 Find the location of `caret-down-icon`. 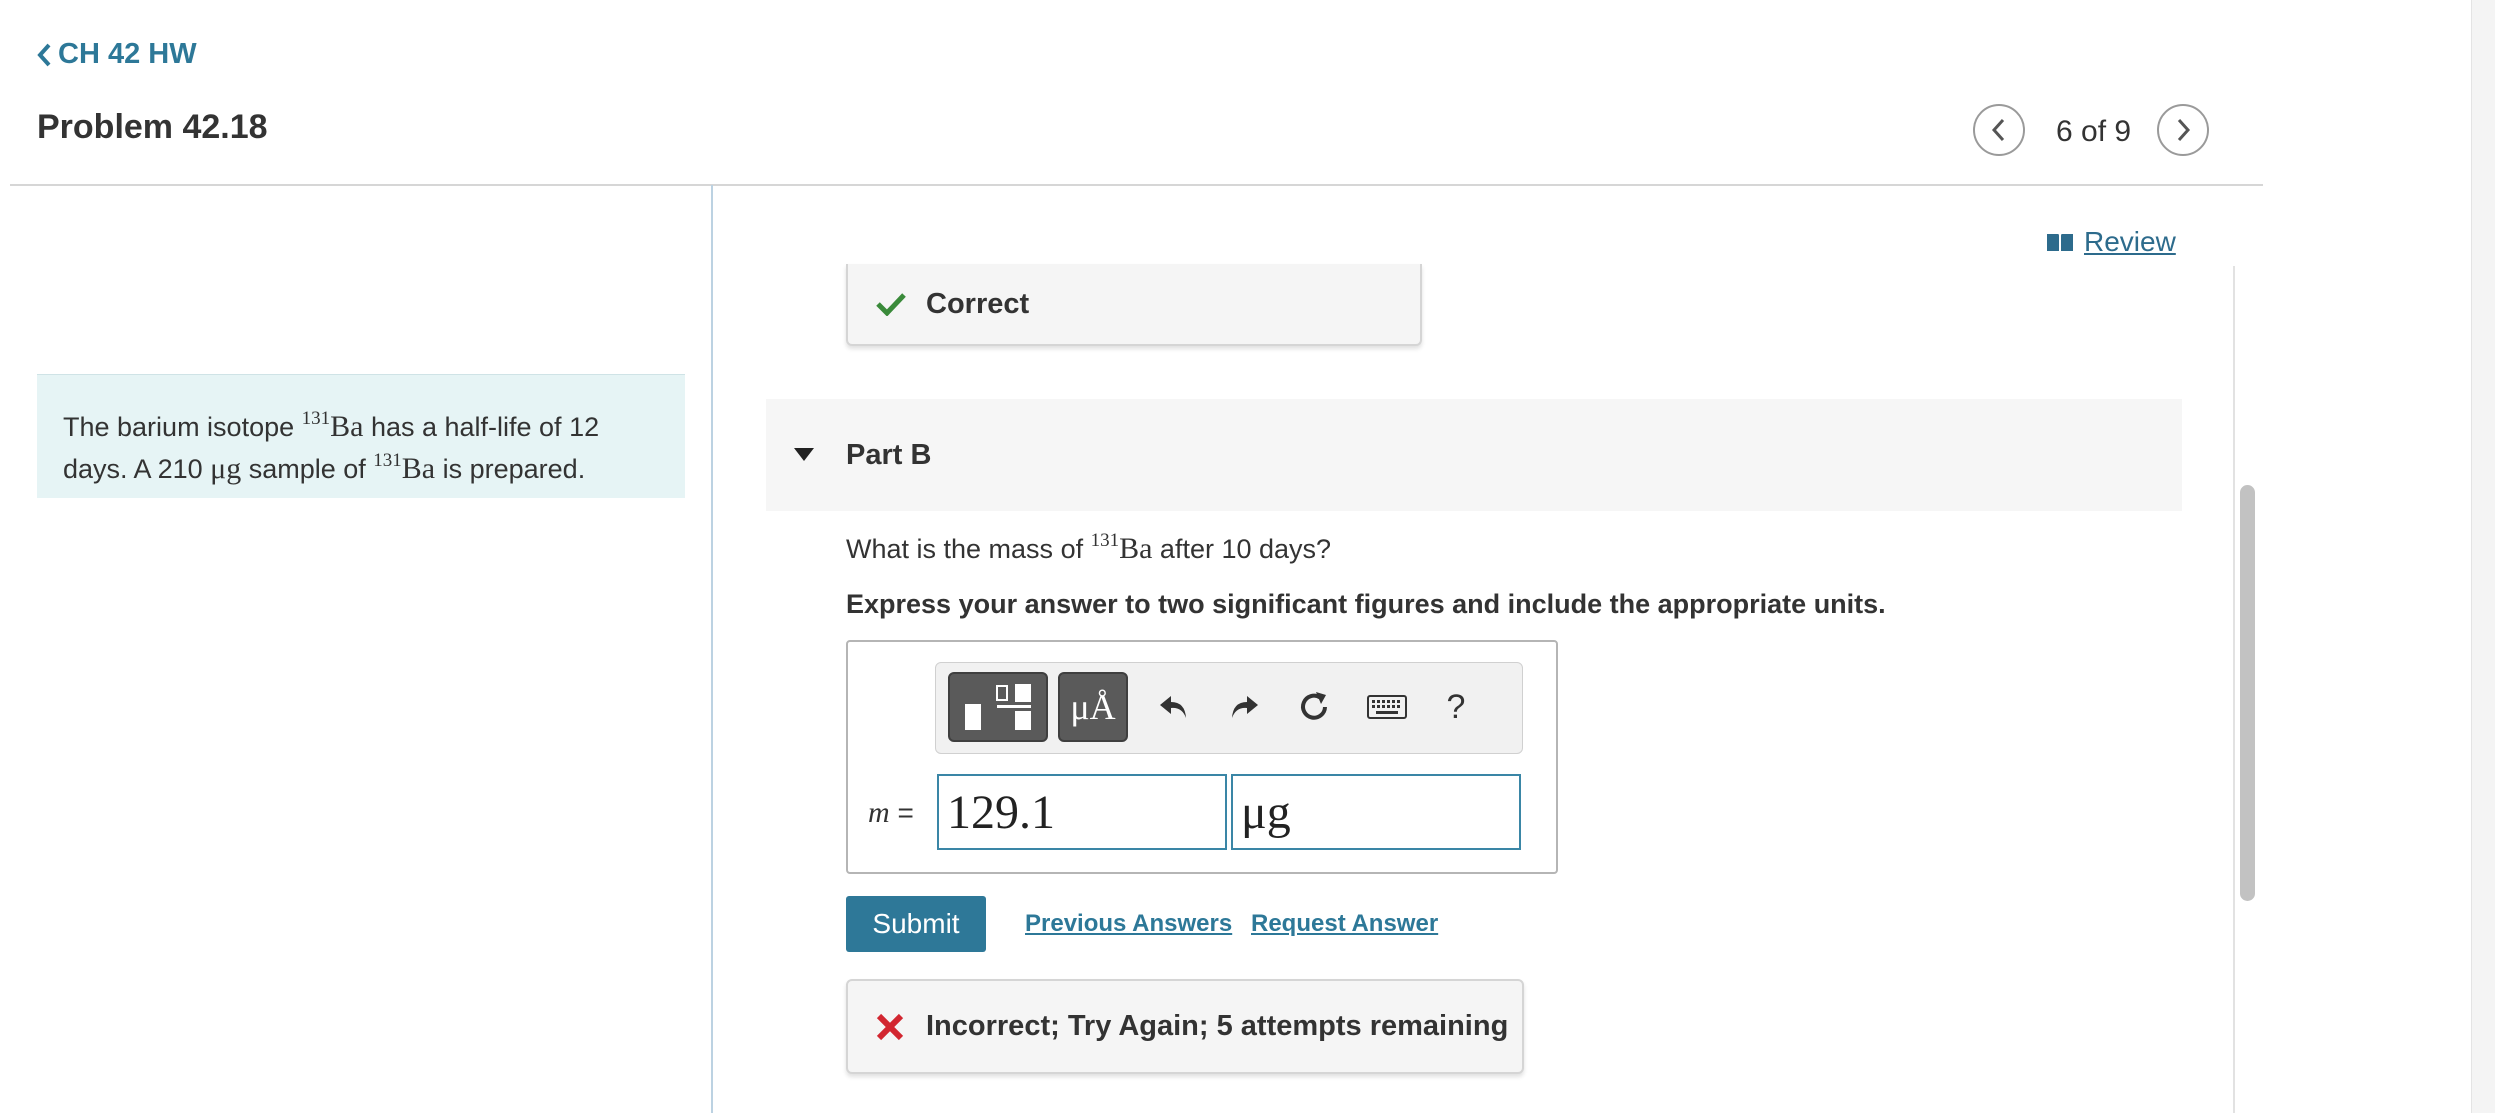

caret-down-icon is located at coordinates (804, 454).